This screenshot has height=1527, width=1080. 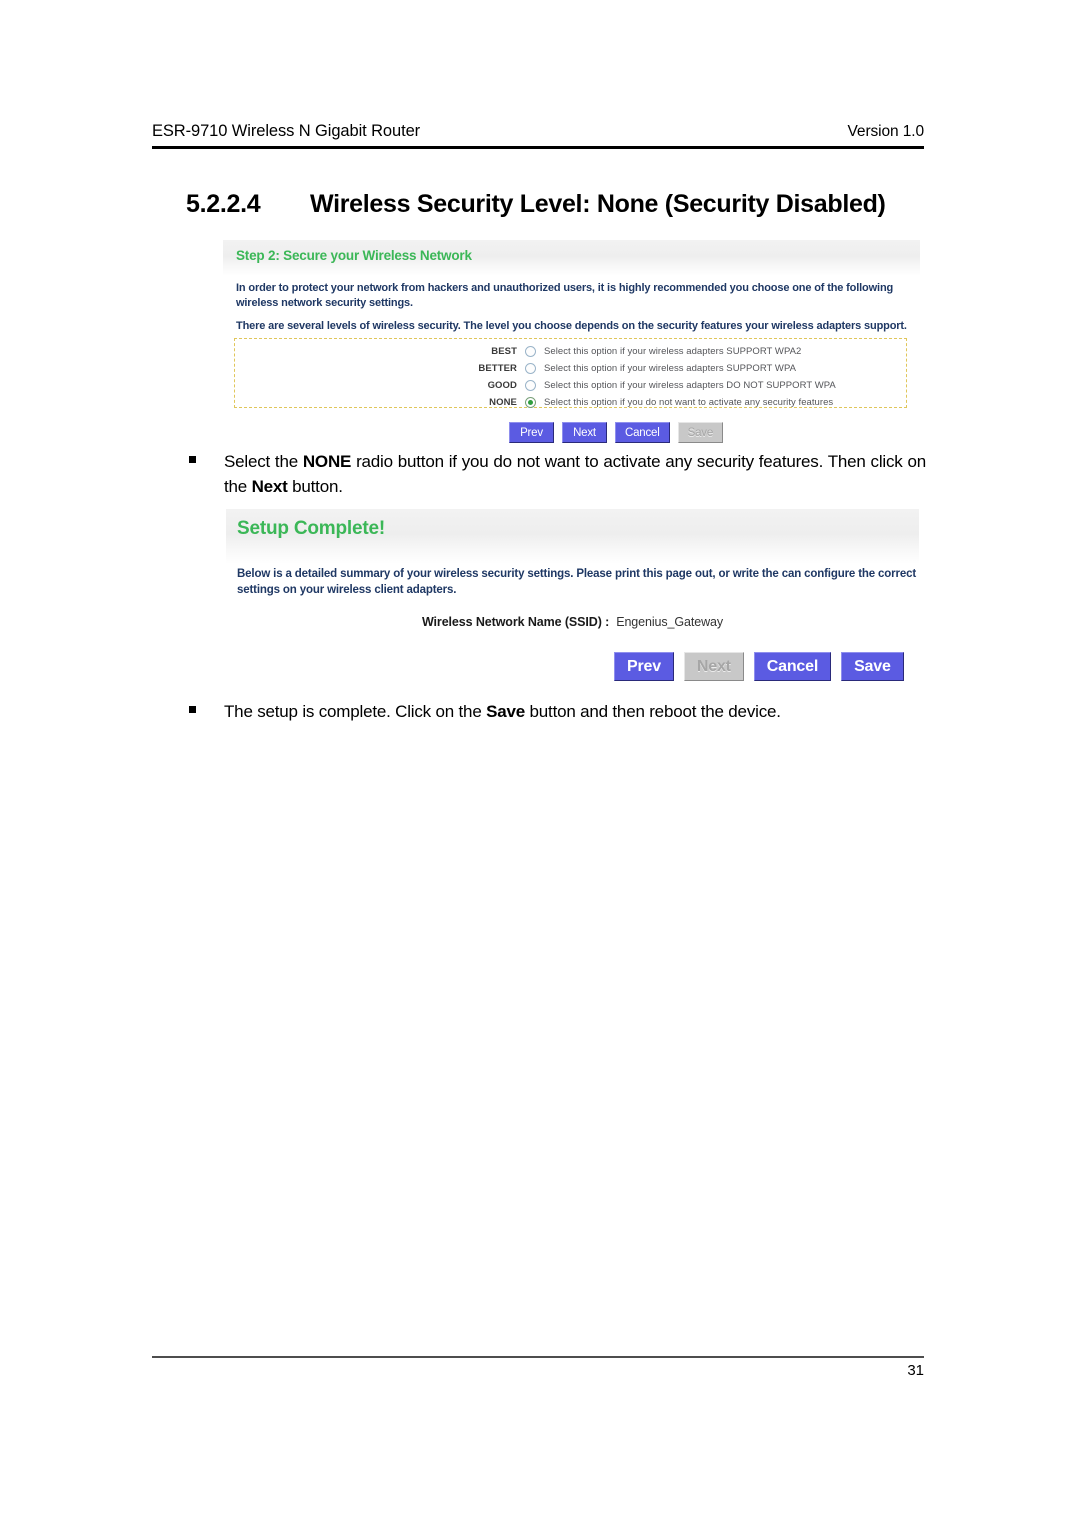 What do you see at coordinates (315, 486) in the screenshot?
I see `bullet-none-part-3: button.` at bounding box center [315, 486].